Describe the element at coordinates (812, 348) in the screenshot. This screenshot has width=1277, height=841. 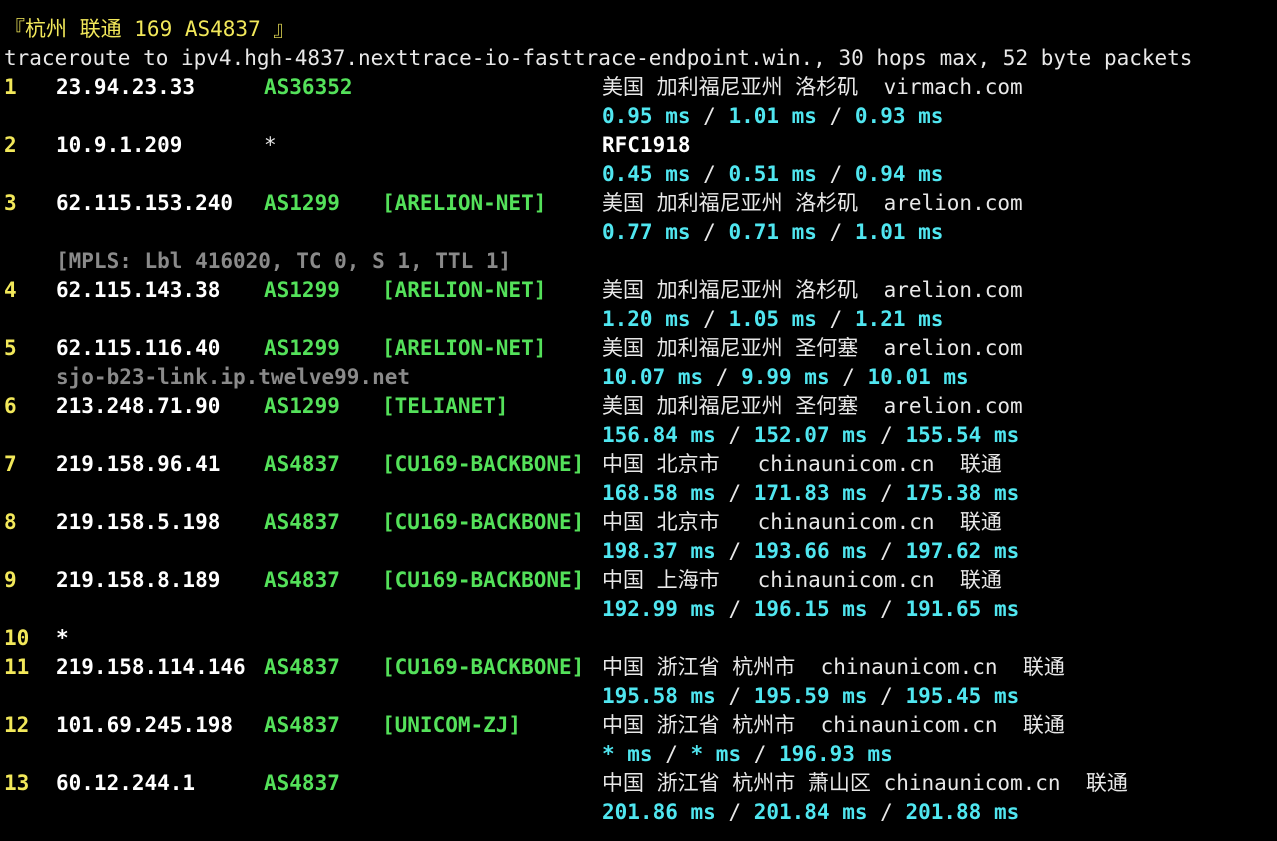
I see `hop-geolocation: 美国 加利福尼亚州 圣何塞 arelion.com` at that location.